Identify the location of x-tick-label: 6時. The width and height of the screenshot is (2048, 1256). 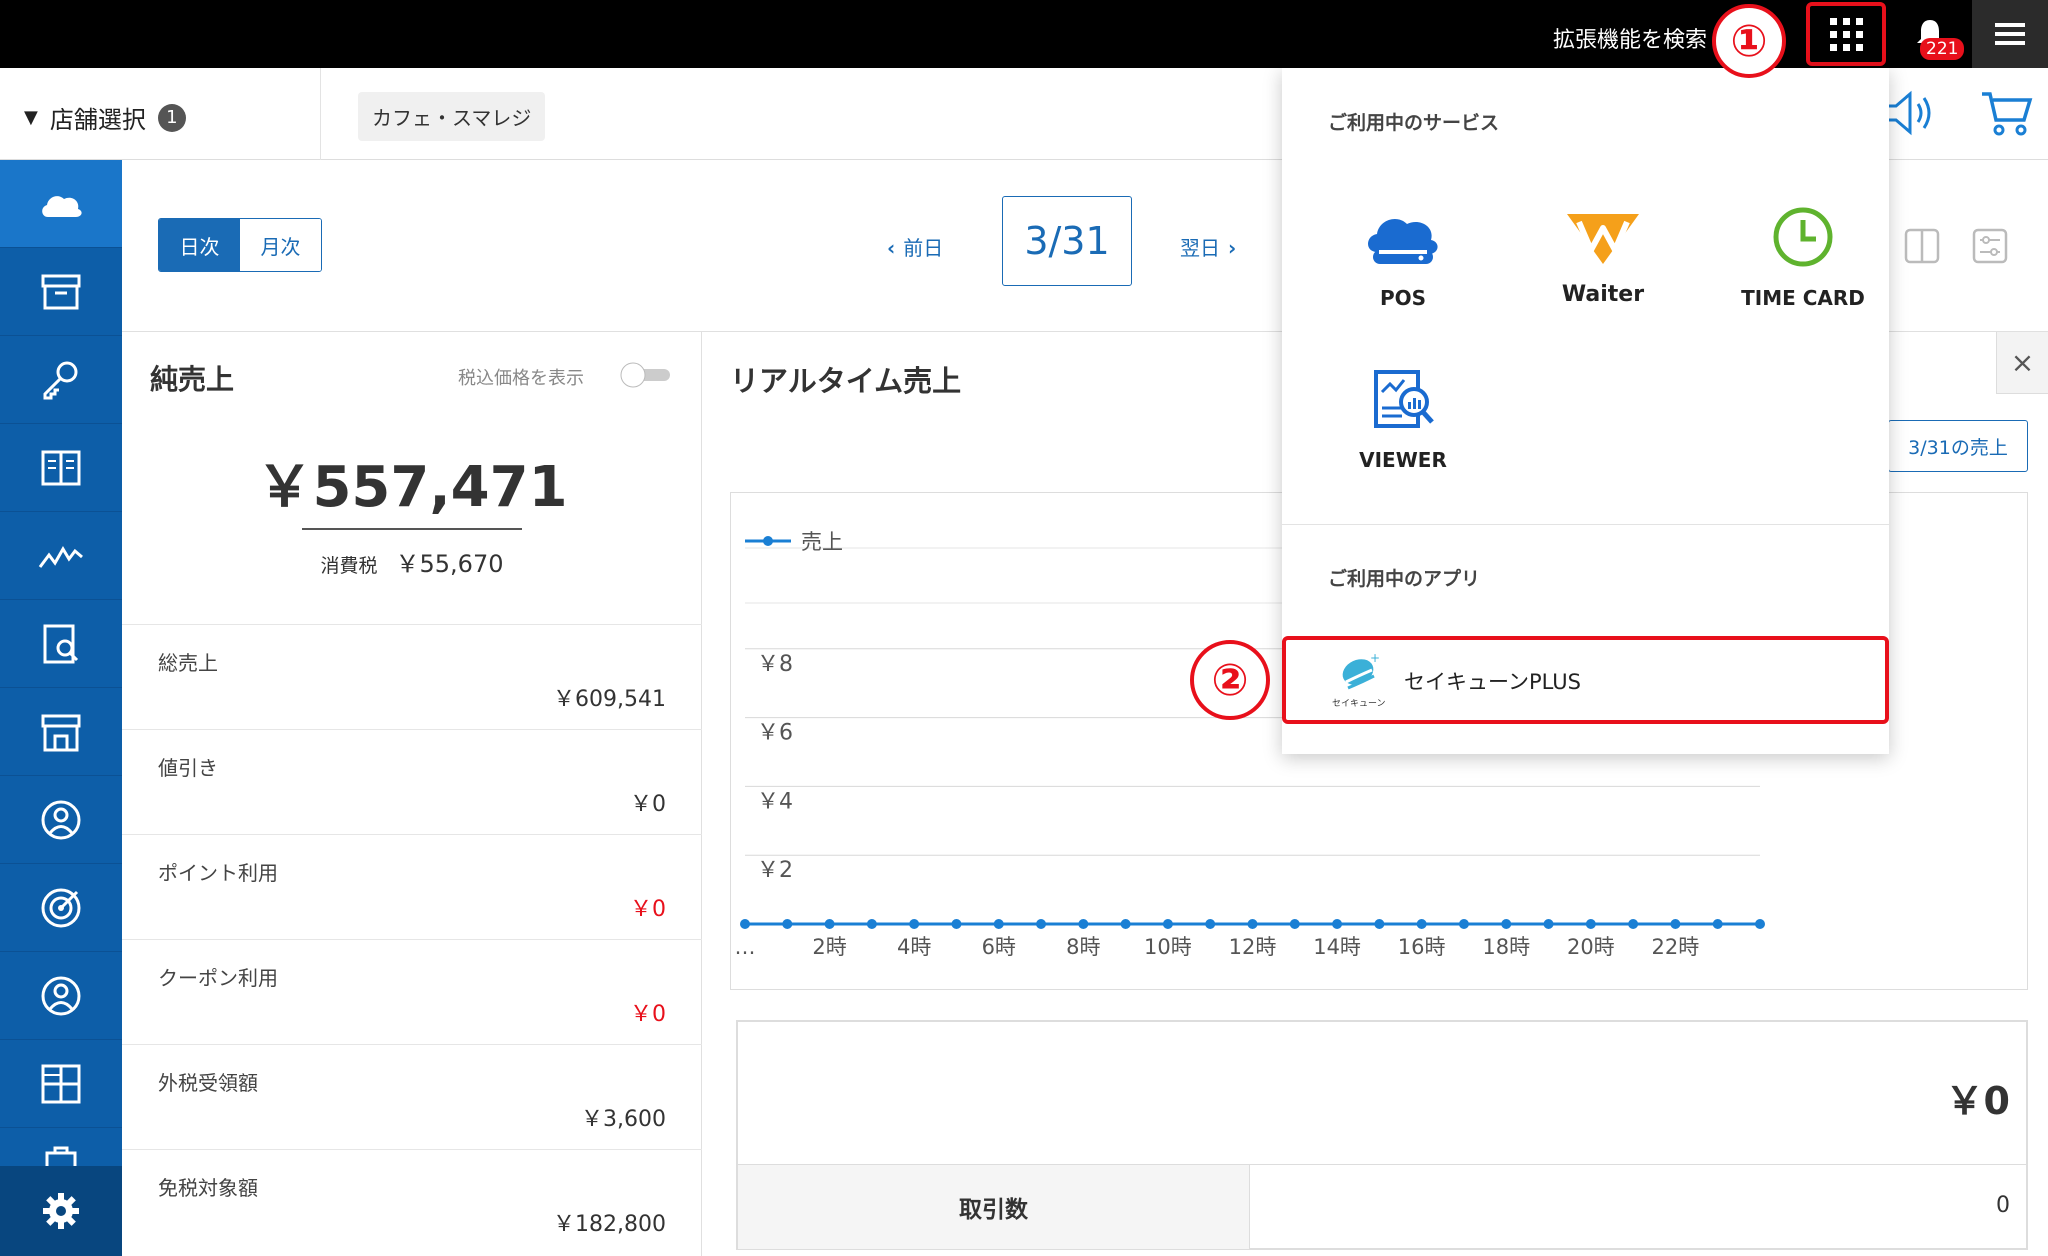
(999, 947).